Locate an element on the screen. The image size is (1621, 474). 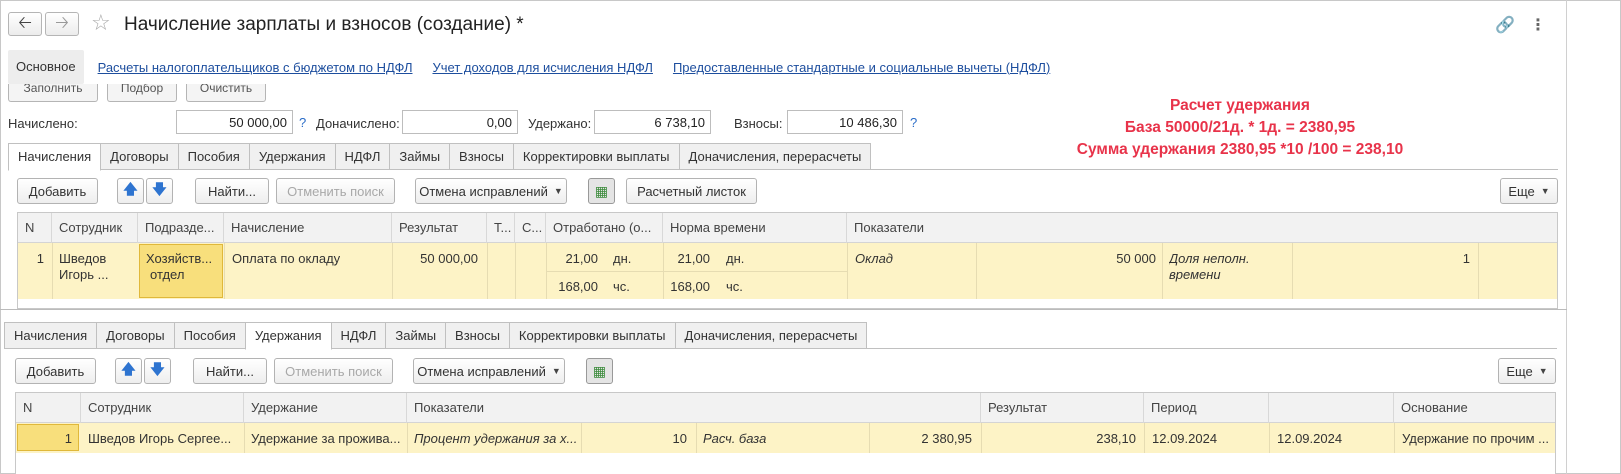
employee-line-1: Шведов is located at coordinates (83, 258).